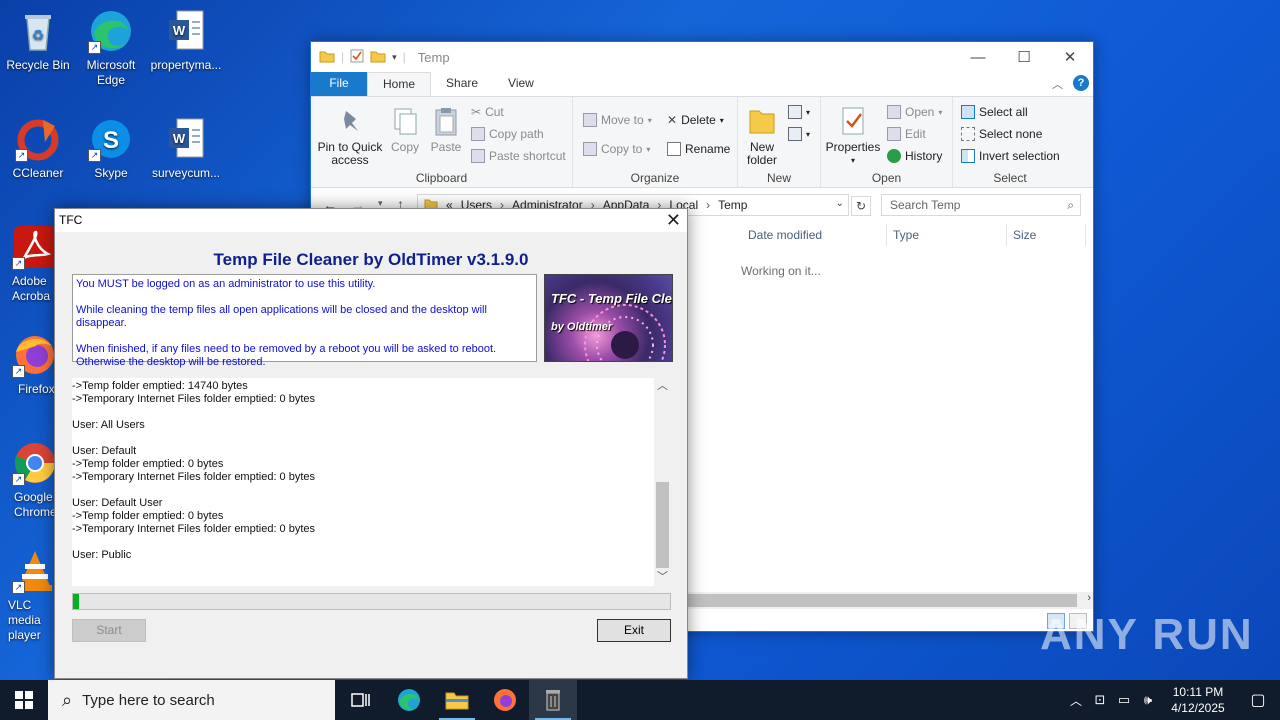 The width and height of the screenshot is (1280, 720). Describe the element at coordinates (1198, 700) in the screenshot. I see `clock: 10:11 PM 4/12/2025` at that location.